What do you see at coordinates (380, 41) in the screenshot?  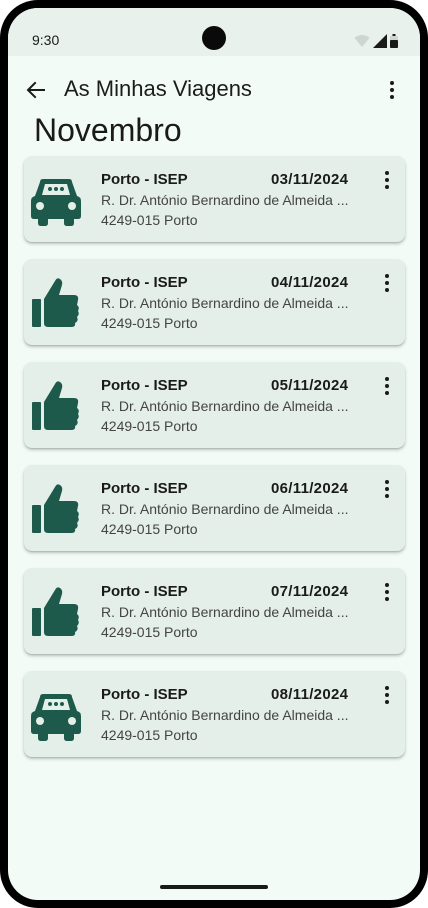 I see `signal-icon` at bounding box center [380, 41].